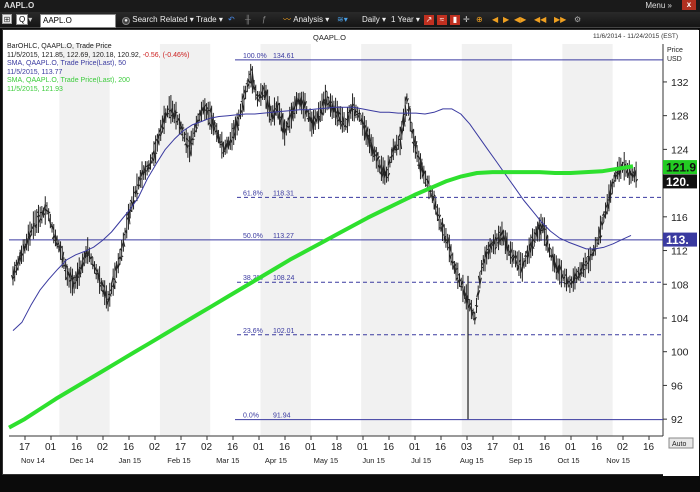 The image size is (700, 492). Describe the element at coordinates (689, 5) in the screenshot. I see `close-button: x` at that location.